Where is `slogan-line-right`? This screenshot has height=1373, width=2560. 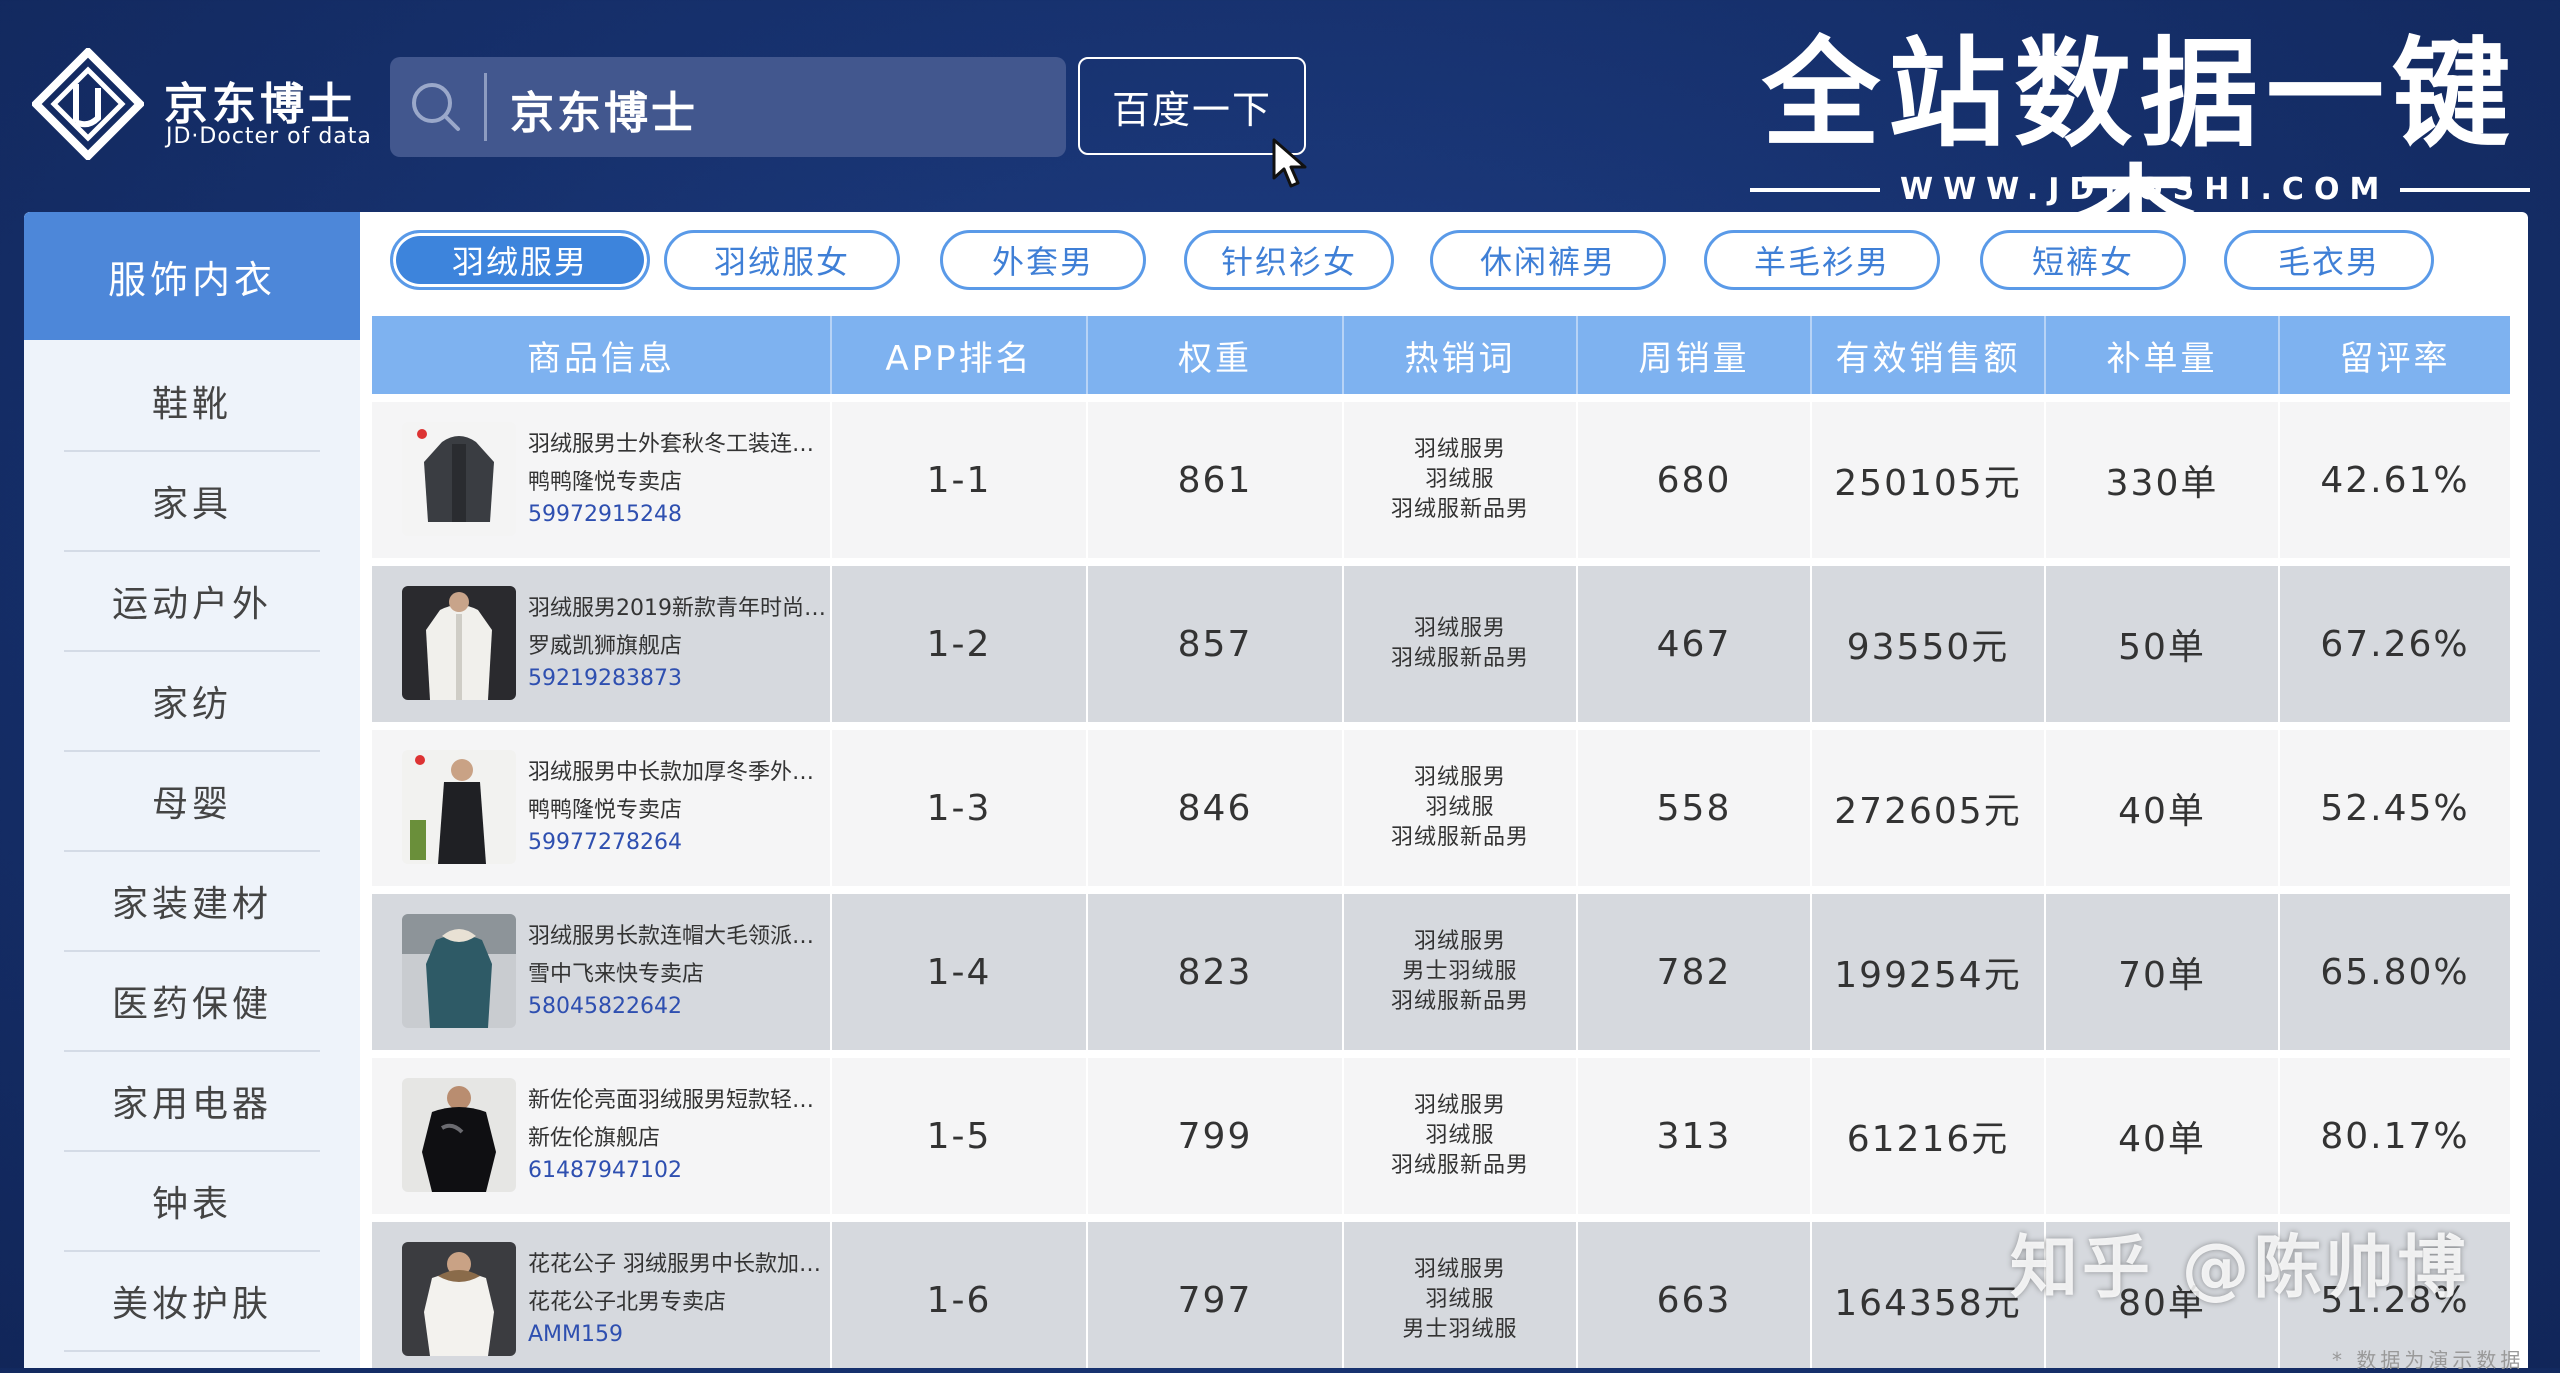
slogan-line-right is located at coordinates (2465, 190).